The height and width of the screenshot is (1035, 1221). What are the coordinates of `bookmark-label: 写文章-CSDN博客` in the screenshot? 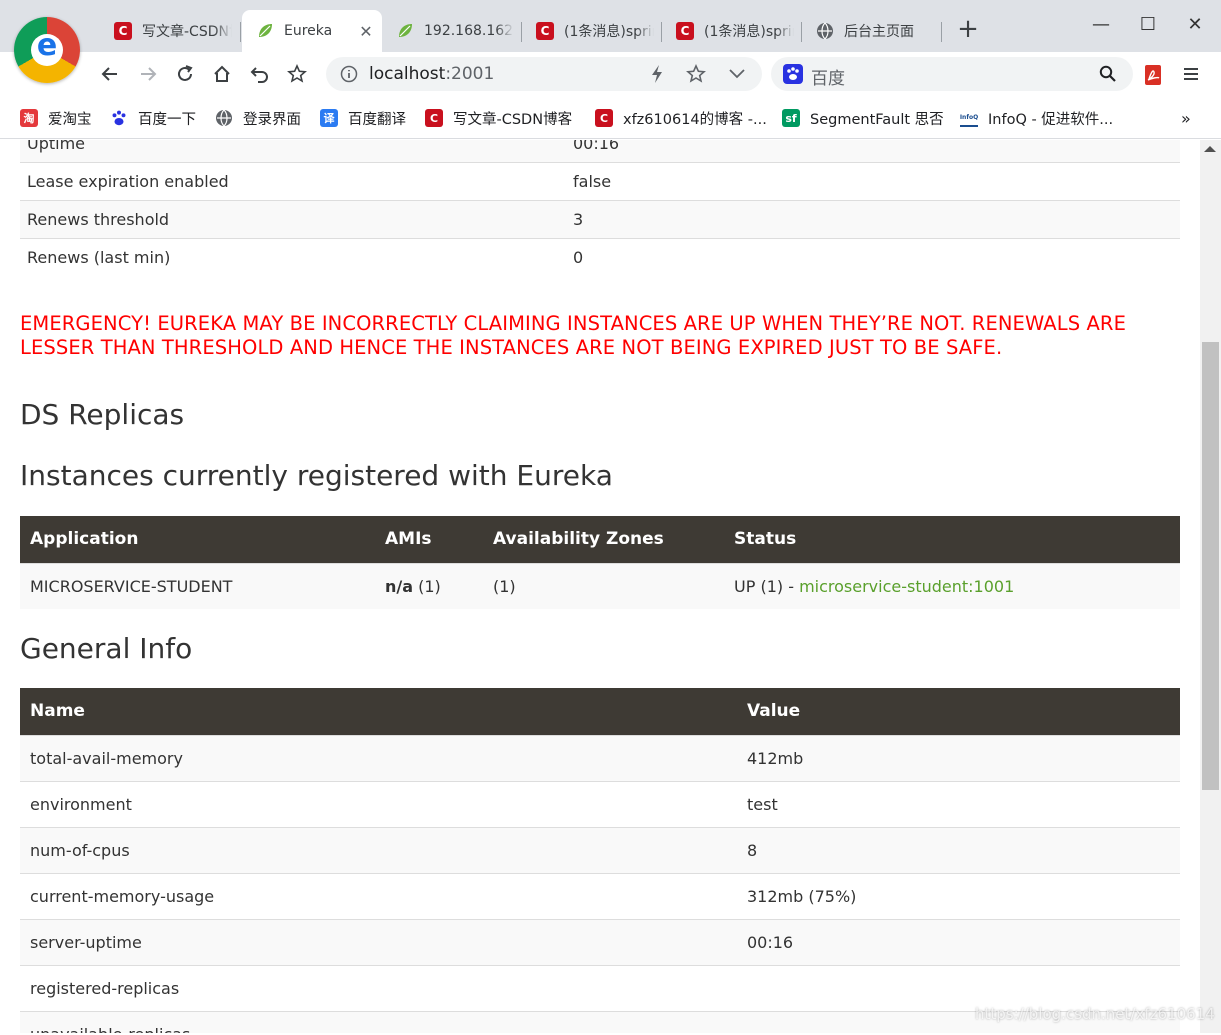 It's located at (513, 119).